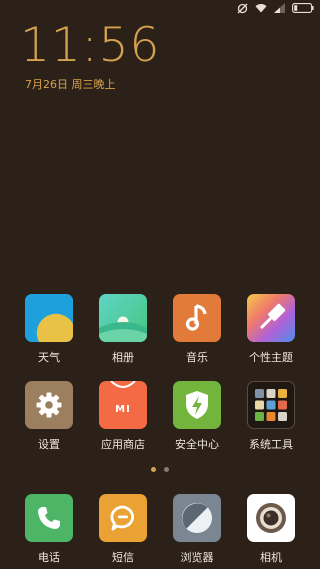  I want to click on browser-icon, so click(197, 518).